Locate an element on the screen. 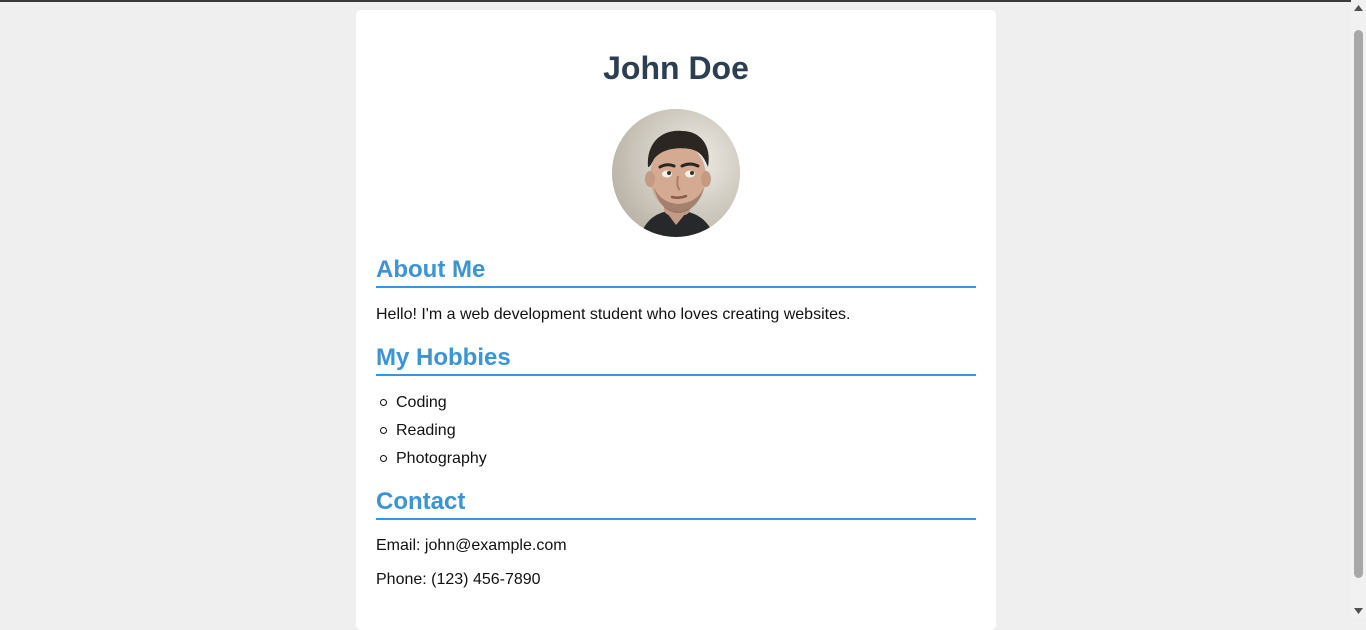 The image size is (1366, 630). window-top-border is located at coordinates (683, 1).